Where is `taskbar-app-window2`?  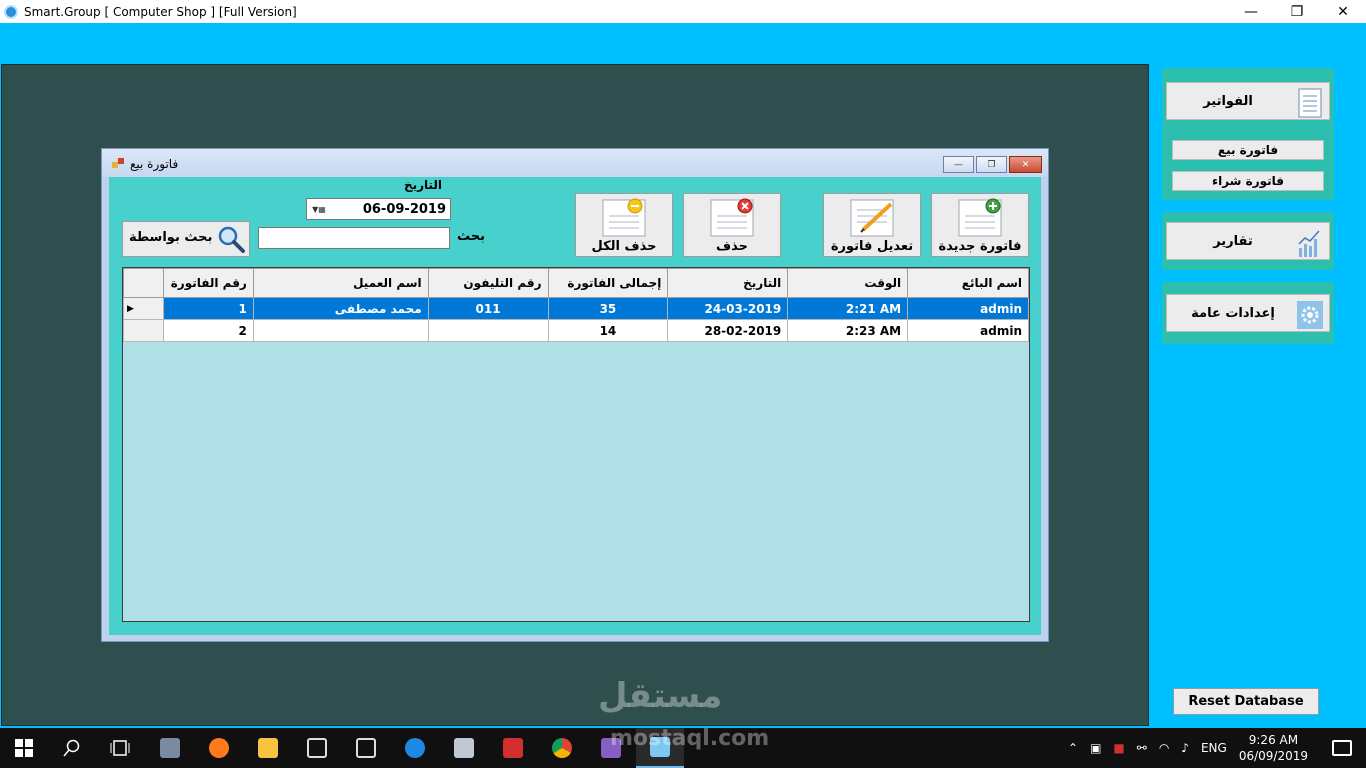 taskbar-app-window2 is located at coordinates (366, 748).